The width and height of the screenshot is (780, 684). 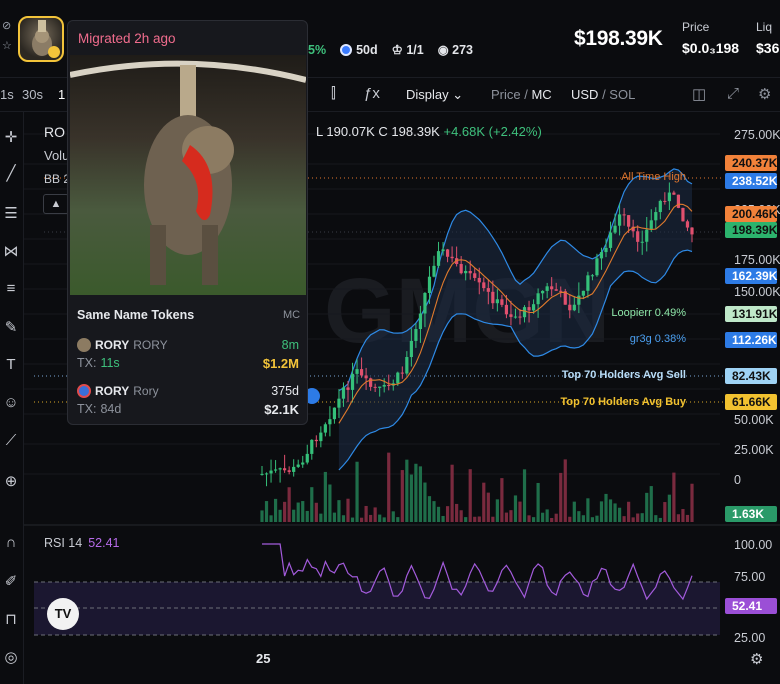 What do you see at coordinates (11, 581) in the screenshot?
I see `lock-draw-icon: ✐` at bounding box center [11, 581].